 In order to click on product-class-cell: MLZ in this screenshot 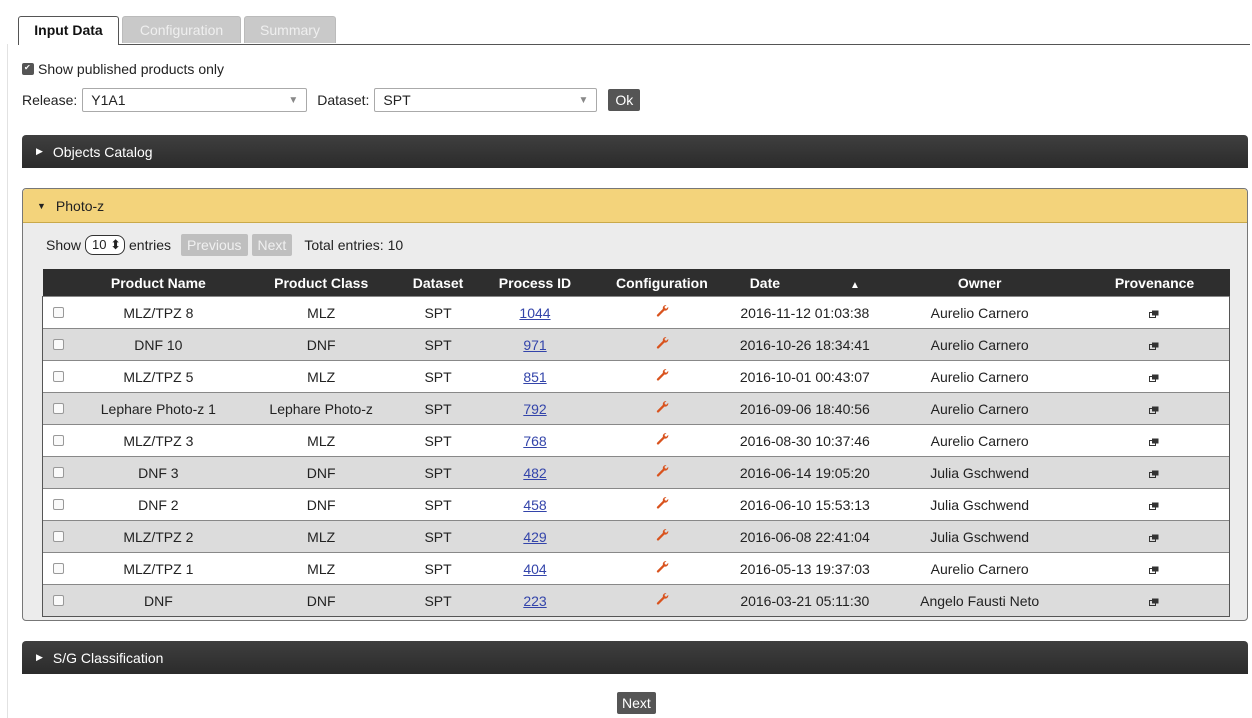, I will do `click(321, 568)`.